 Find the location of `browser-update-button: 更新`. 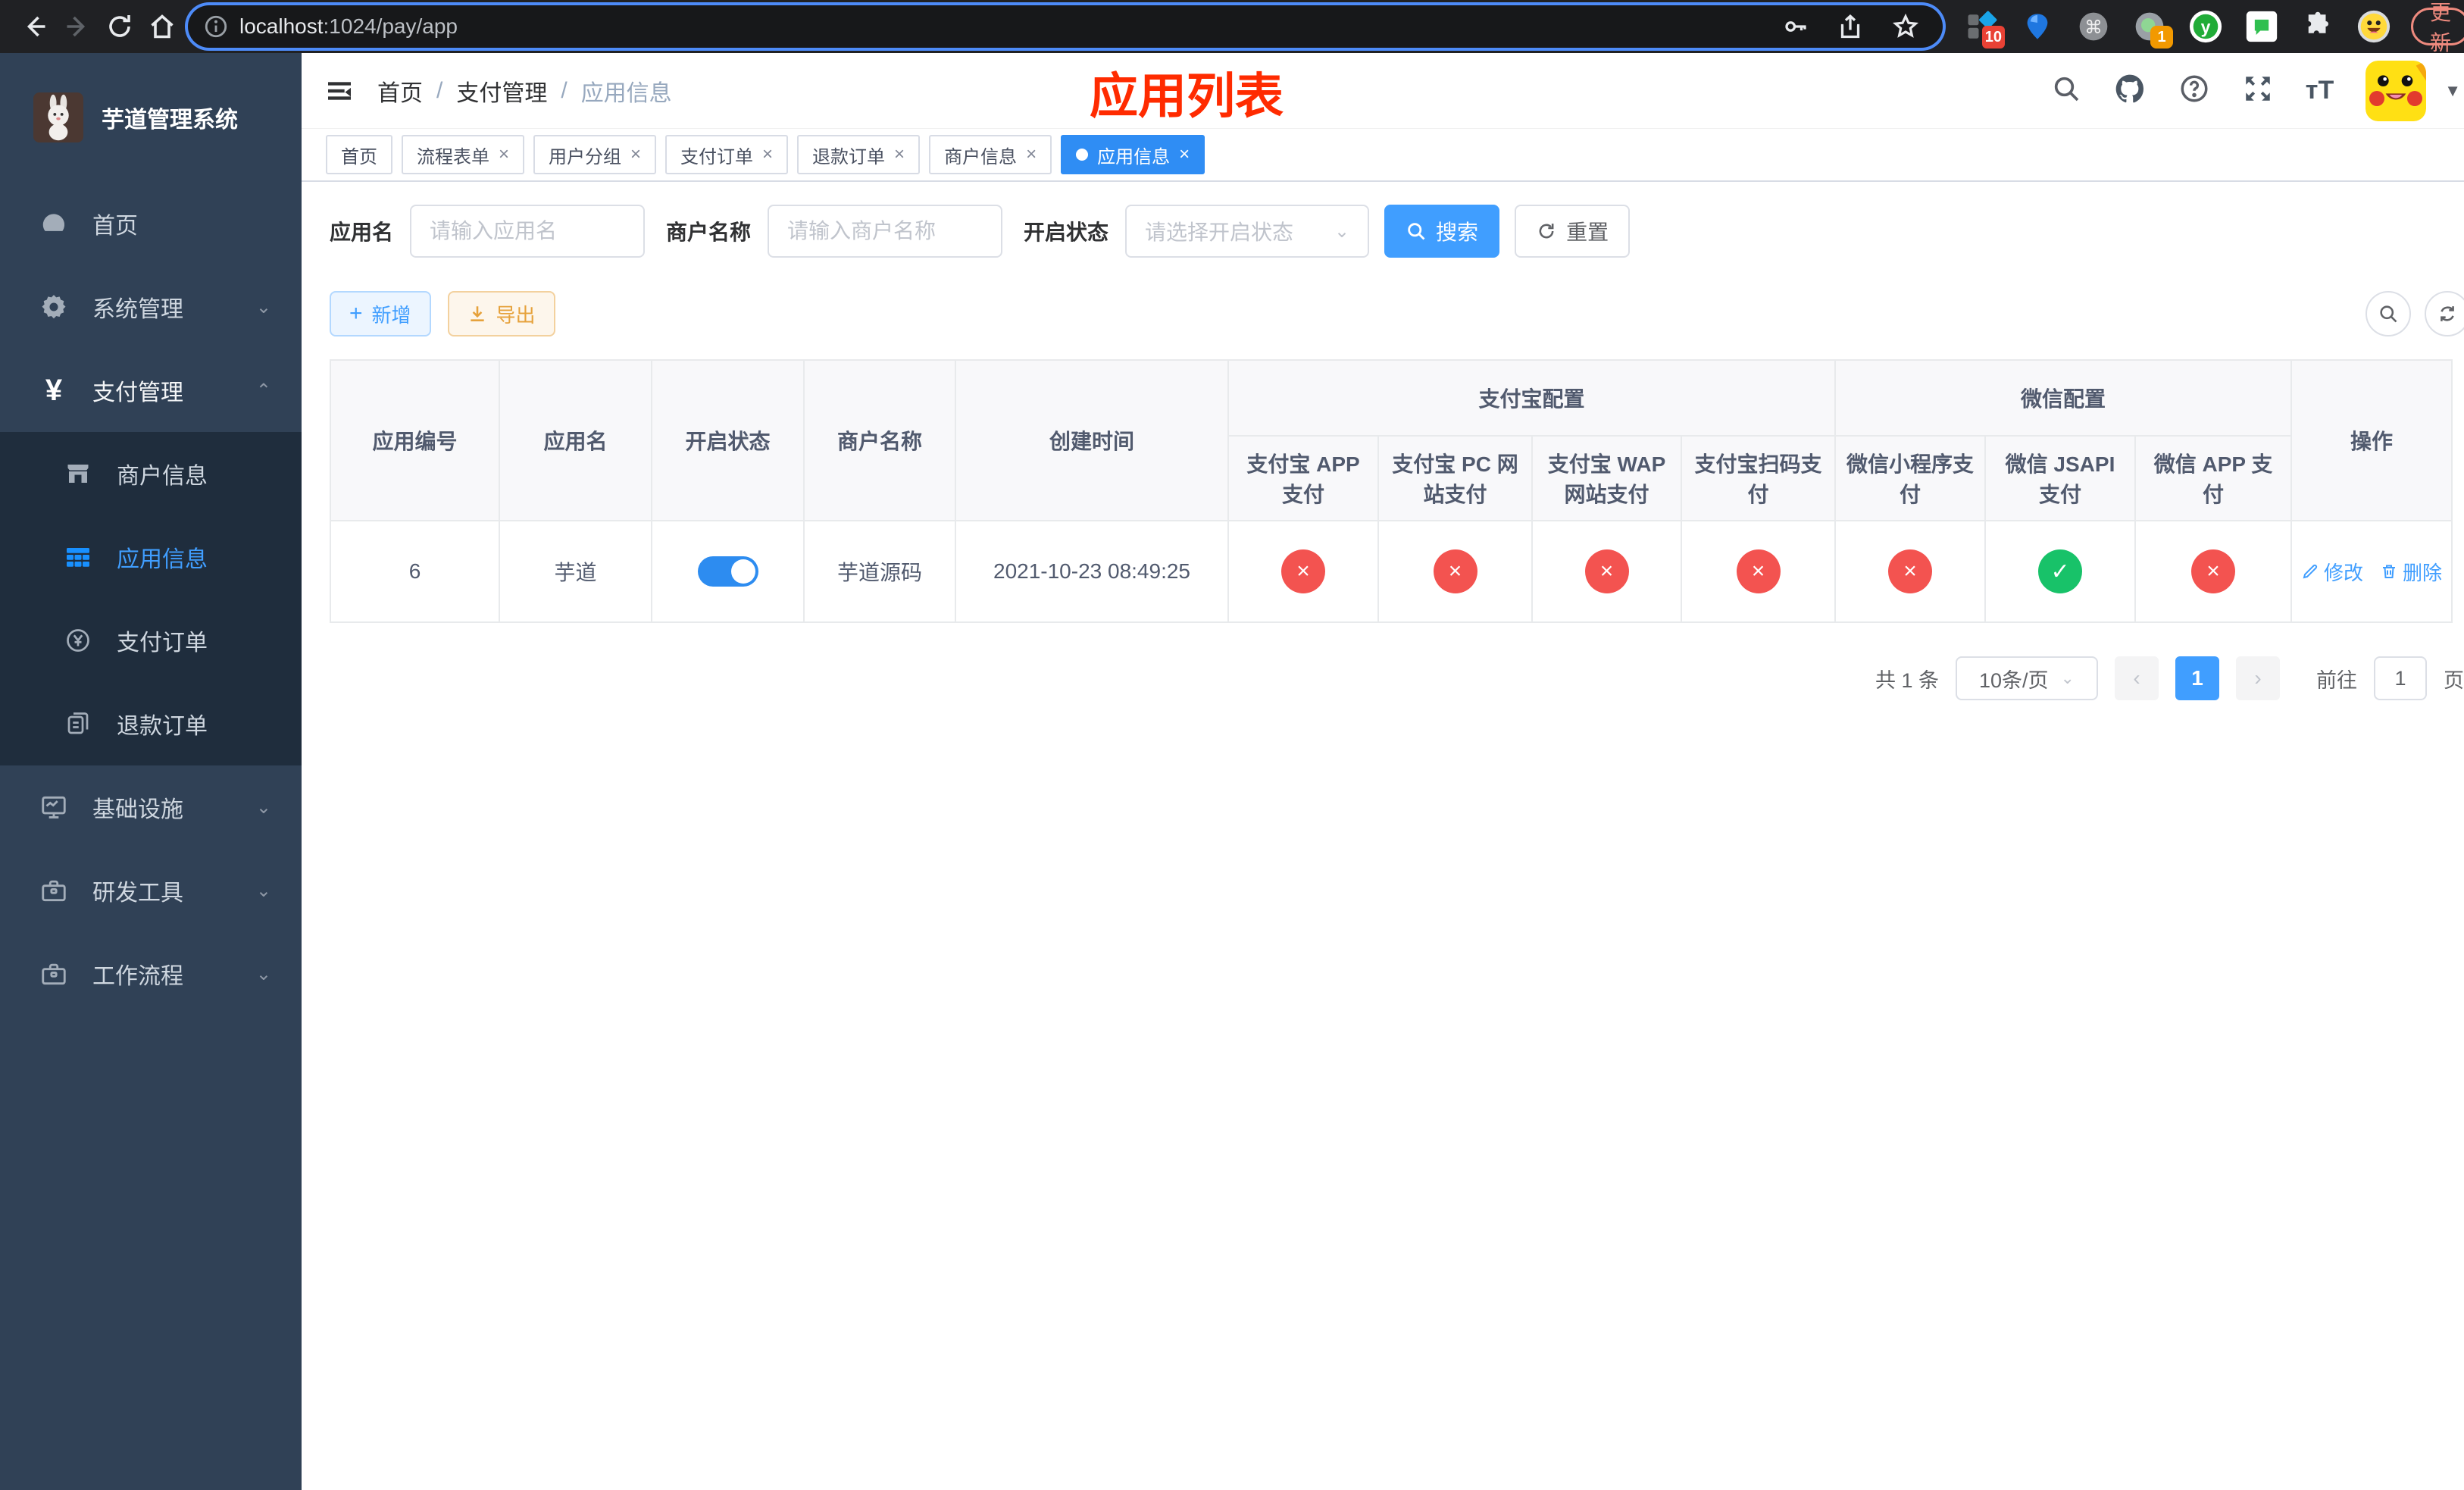

browser-update-button: 更新 is located at coordinates (2437, 28).